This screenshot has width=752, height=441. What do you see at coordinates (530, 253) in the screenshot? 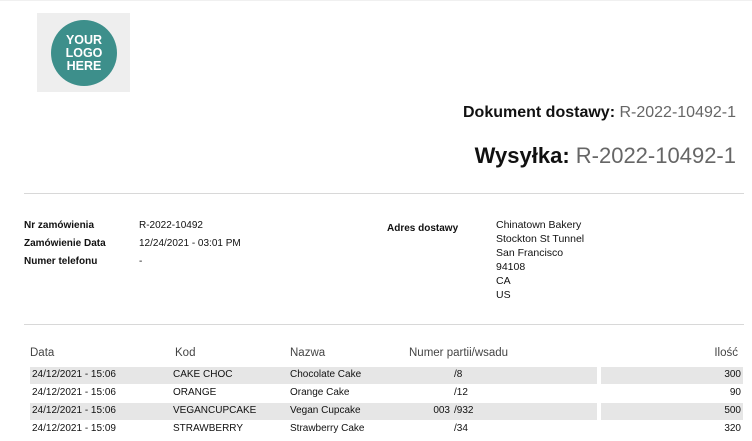
I see `address-line: San Francisco` at bounding box center [530, 253].